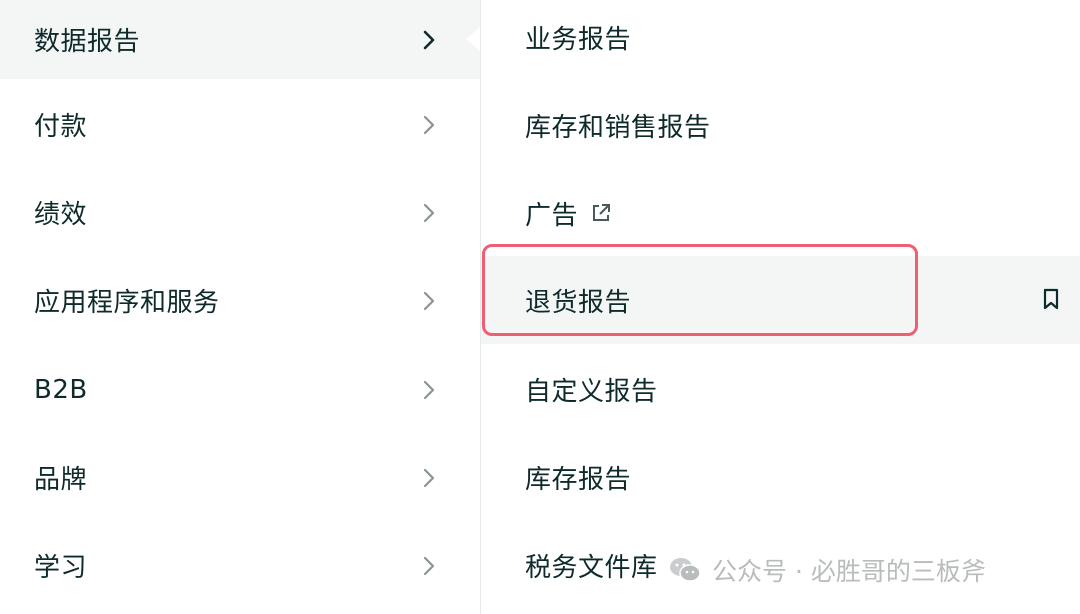 The height and width of the screenshot is (614, 1080). What do you see at coordinates (61, 127) in the screenshot?
I see `menu-item-label: 付款` at bounding box center [61, 127].